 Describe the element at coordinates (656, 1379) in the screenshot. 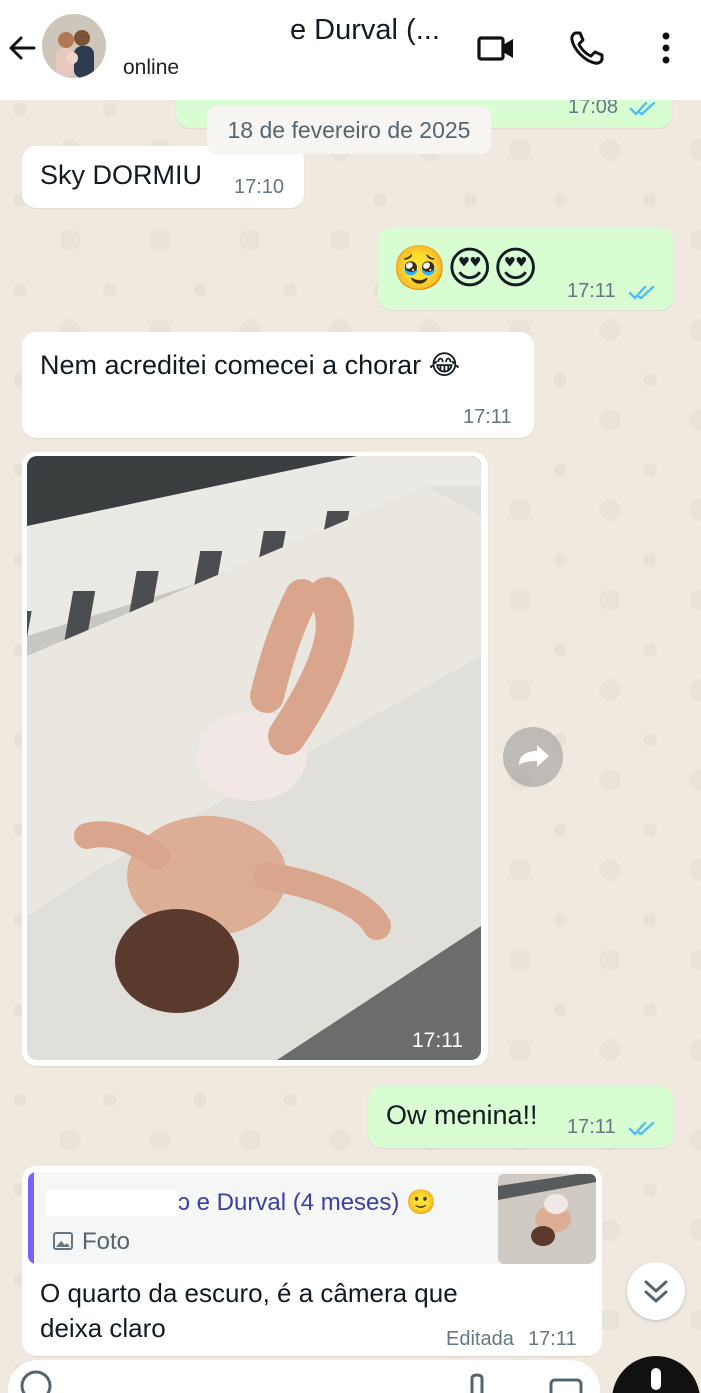

I see `mic-icon` at that location.